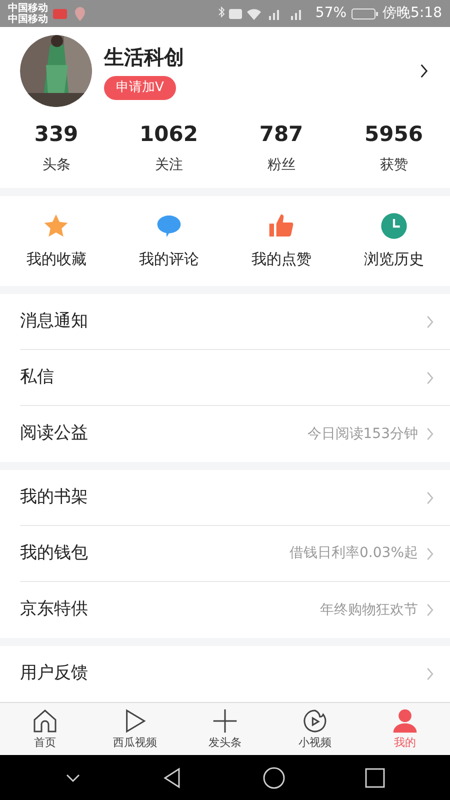 Image resolution: width=450 pixels, height=800 pixels. What do you see at coordinates (168, 241) in the screenshot?
I see `shortcut-button: 我的评论` at bounding box center [168, 241].